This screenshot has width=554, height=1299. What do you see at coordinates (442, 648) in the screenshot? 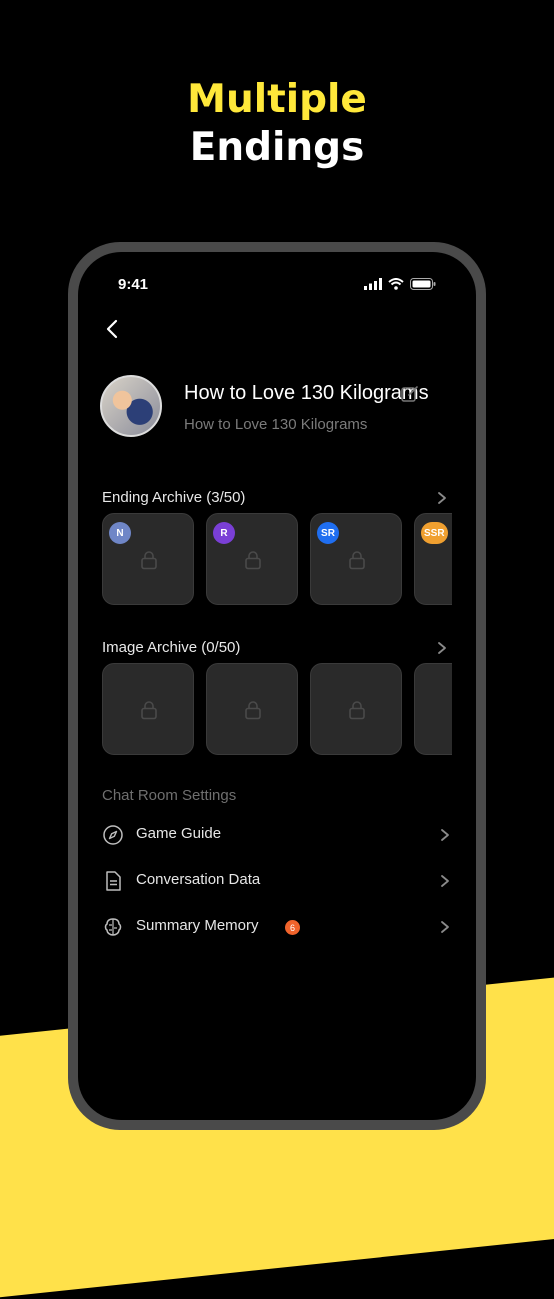
I see `image-archive-chevron-icon` at bounding box center [442, 648].